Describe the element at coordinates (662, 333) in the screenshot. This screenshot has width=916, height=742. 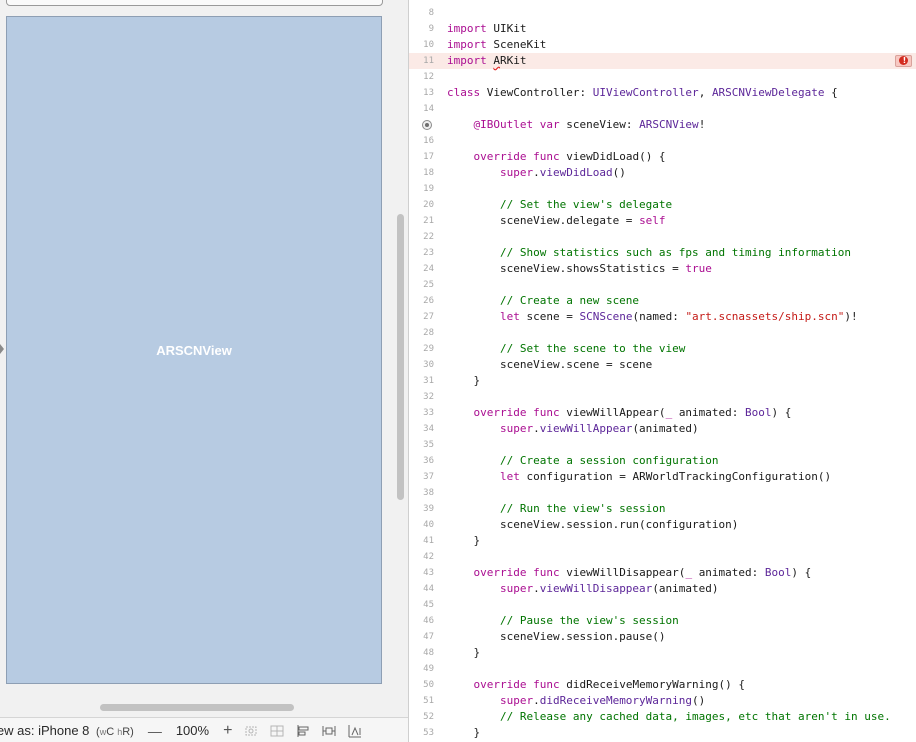
I see `code-line: 28` at that location.